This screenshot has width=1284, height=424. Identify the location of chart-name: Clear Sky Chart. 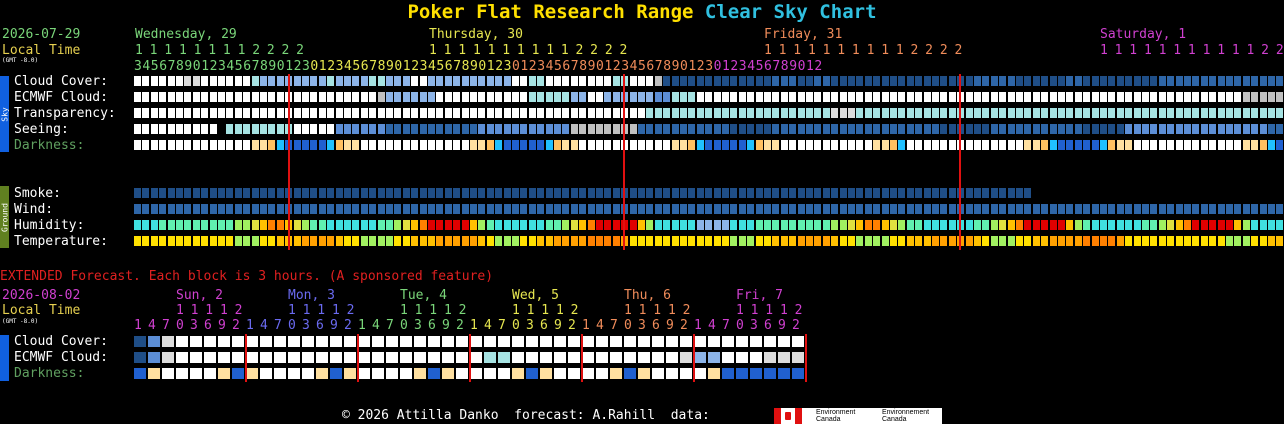
(791, 12).